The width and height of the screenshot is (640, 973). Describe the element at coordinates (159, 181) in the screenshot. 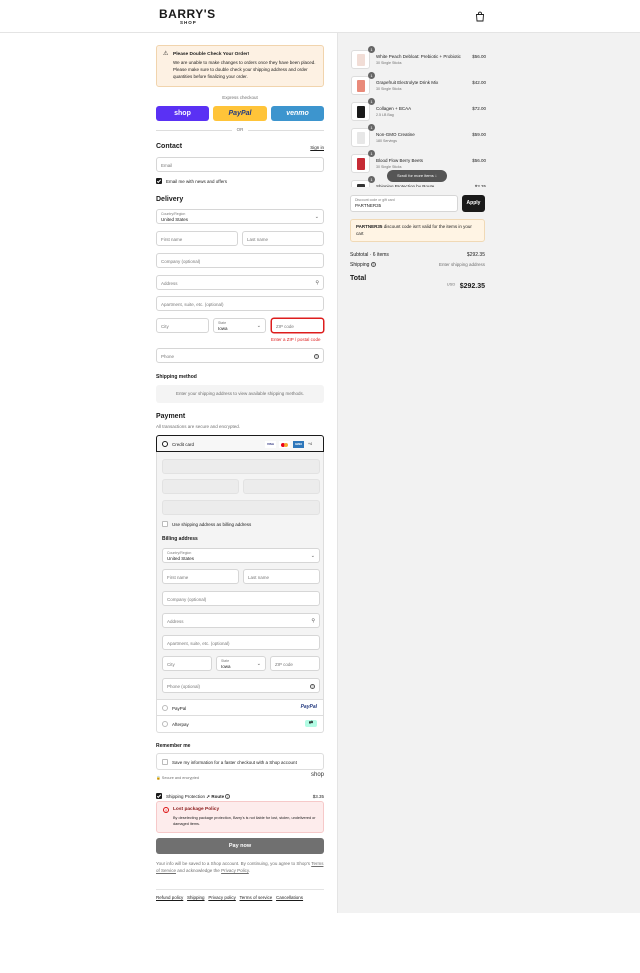

I see `news-checkbox` at that location.